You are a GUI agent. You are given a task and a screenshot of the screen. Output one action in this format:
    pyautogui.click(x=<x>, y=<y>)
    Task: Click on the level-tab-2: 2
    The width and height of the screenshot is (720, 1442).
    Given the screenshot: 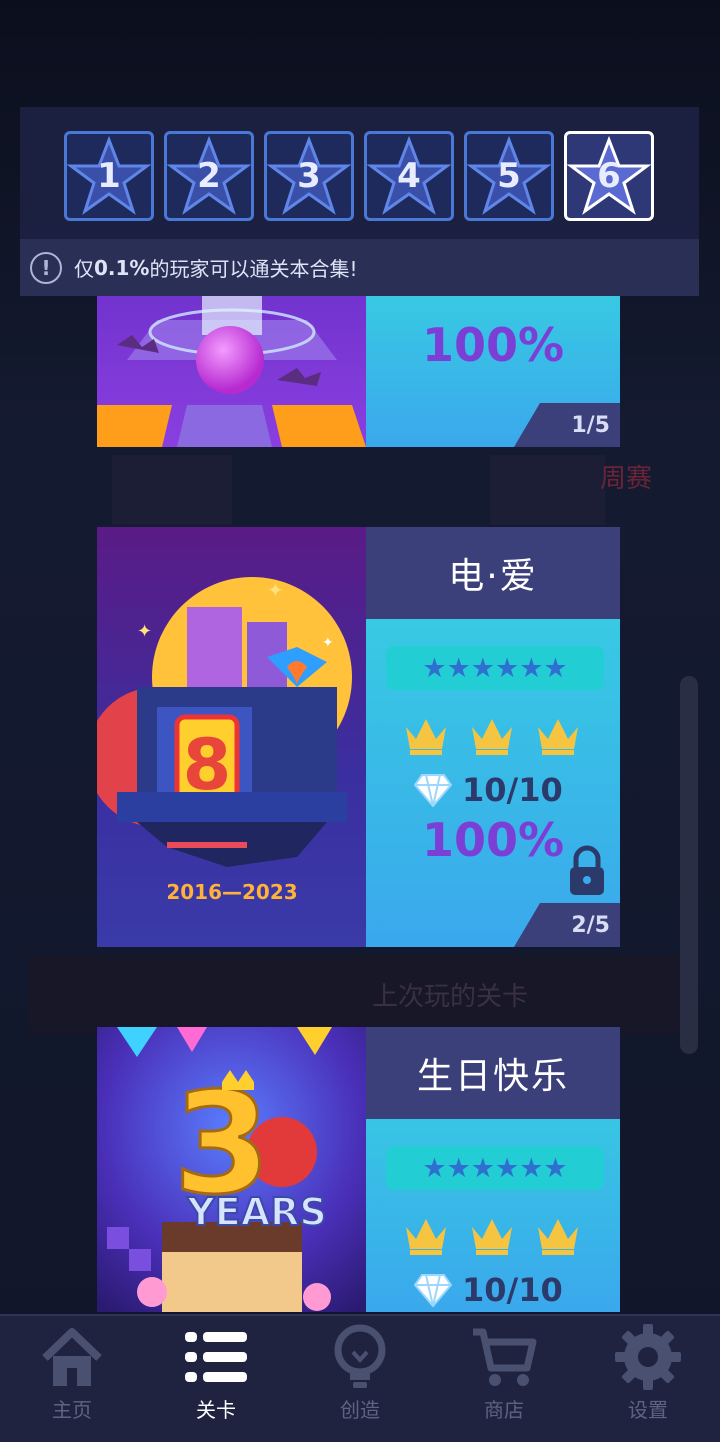 What is the action you would take?
    pyautogui.click(x=209, y=176)
    